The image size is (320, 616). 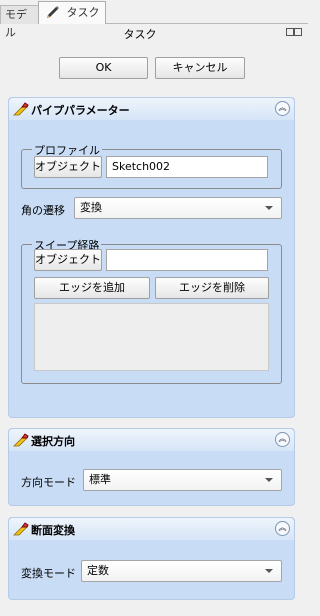 I want to click on orientation-mode-value: 標準, so click(x=100, y=479).